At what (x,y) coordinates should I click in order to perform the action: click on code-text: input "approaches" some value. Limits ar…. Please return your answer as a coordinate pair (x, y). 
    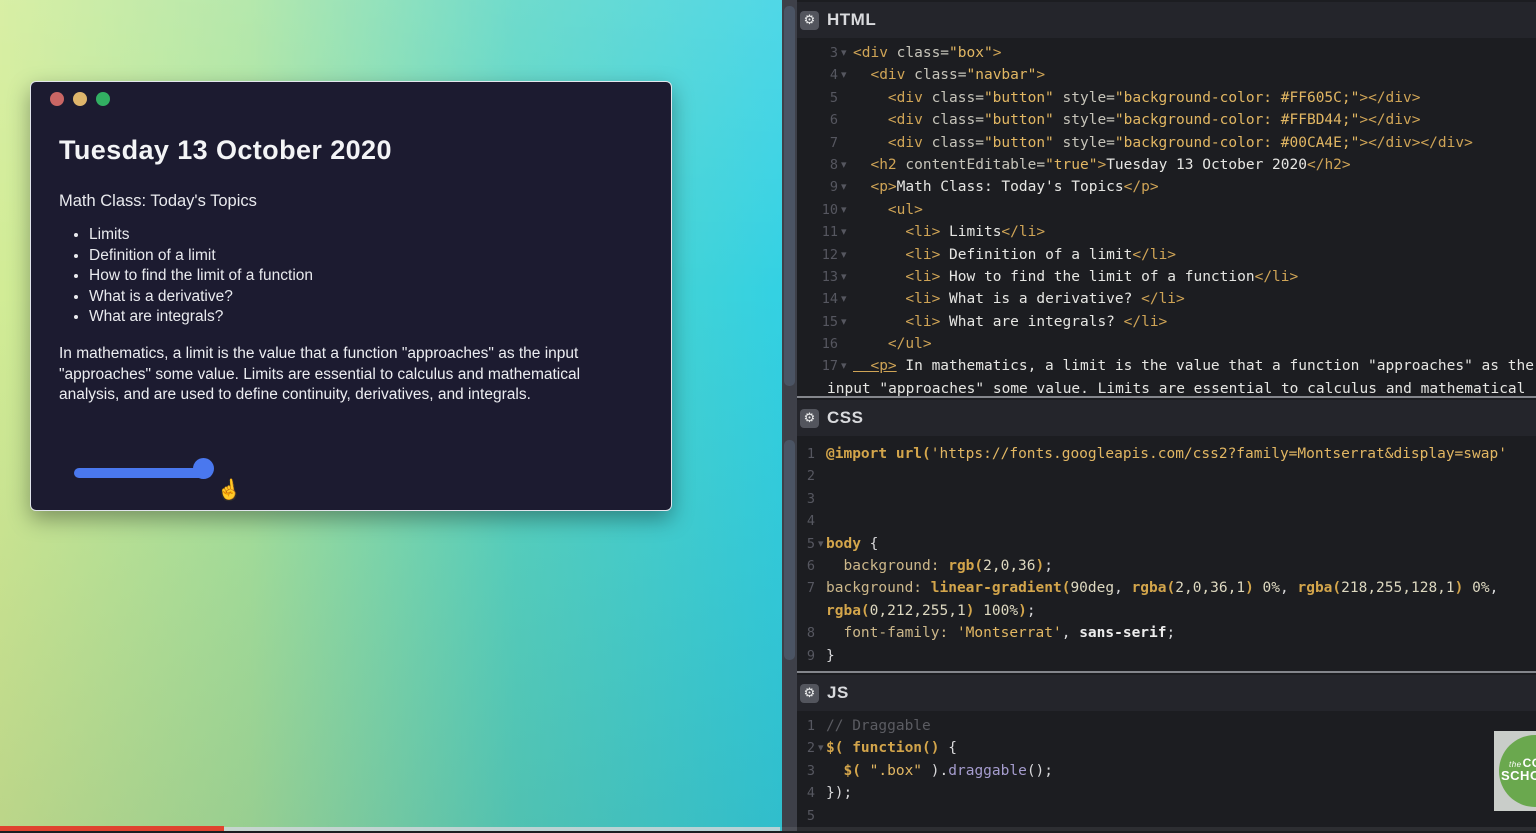
    Looking at the image, I should click on (1176, 388).